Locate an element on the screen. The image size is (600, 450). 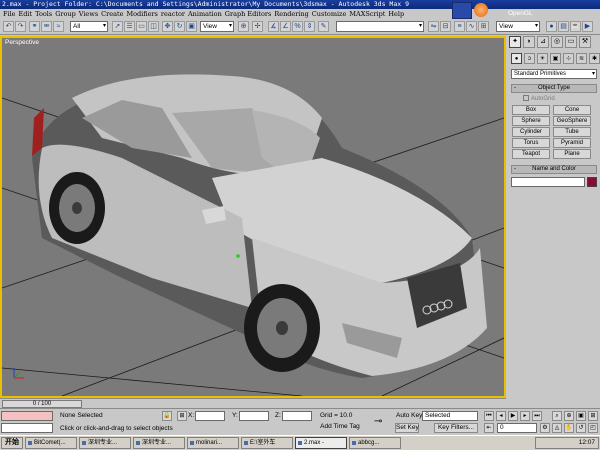
lights-icon: ☀ is located at coordinates (542, 58).